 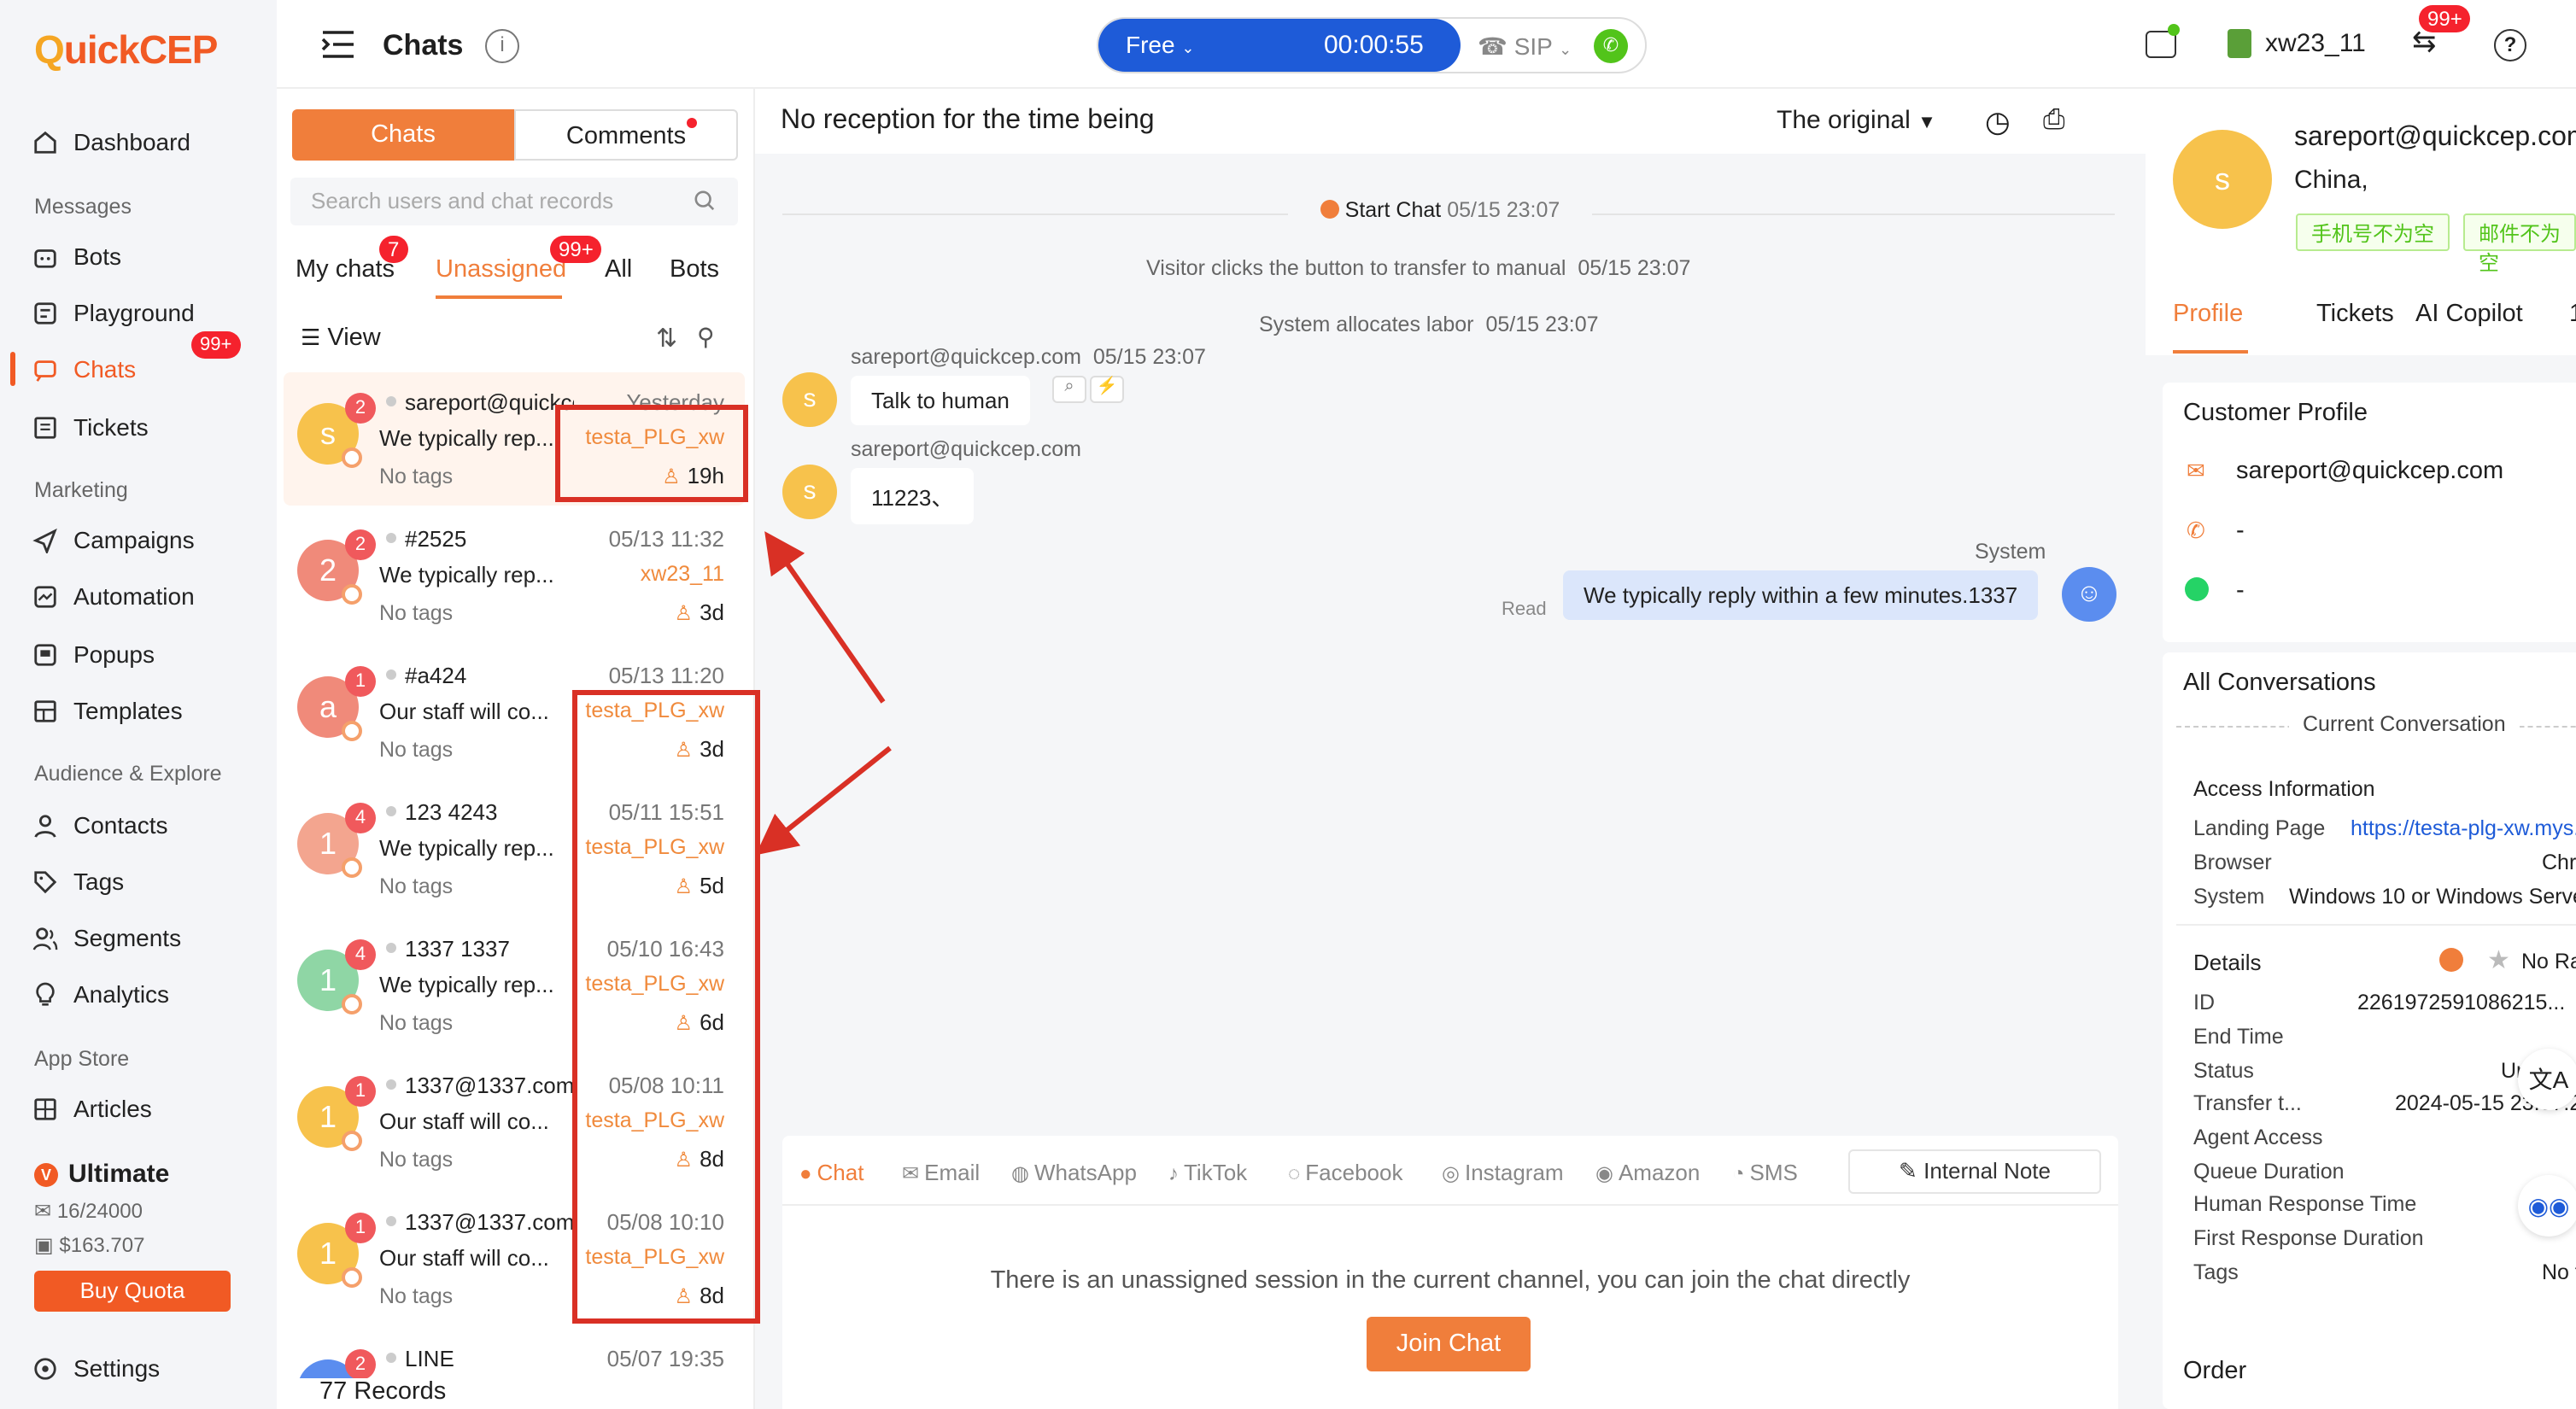 I want to click on annotation-arrows, so click(x=823, y=693).